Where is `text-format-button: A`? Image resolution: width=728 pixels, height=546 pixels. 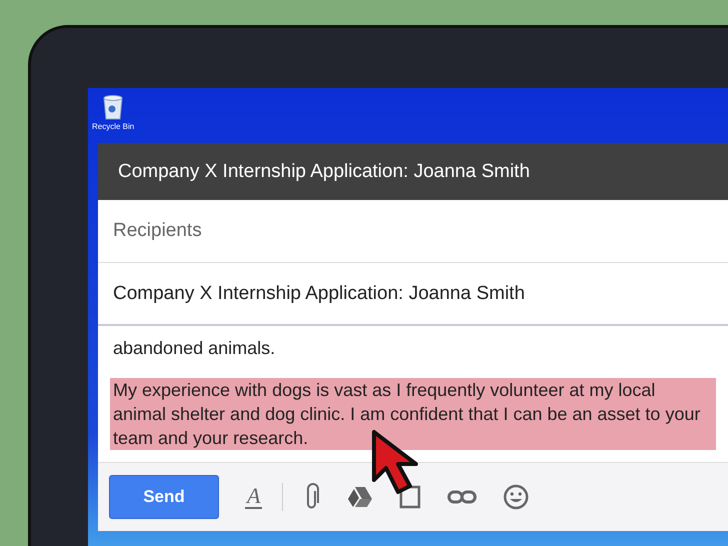
text-format-button: A is located at coordinates (253, 497).